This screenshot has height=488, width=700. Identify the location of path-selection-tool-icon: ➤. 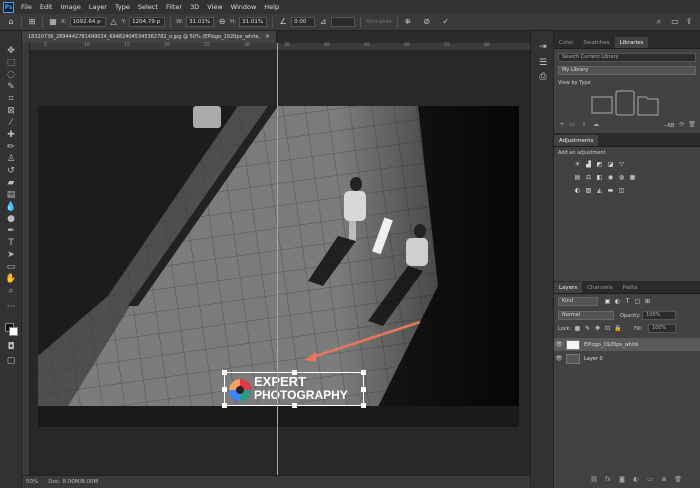
(11, 255).